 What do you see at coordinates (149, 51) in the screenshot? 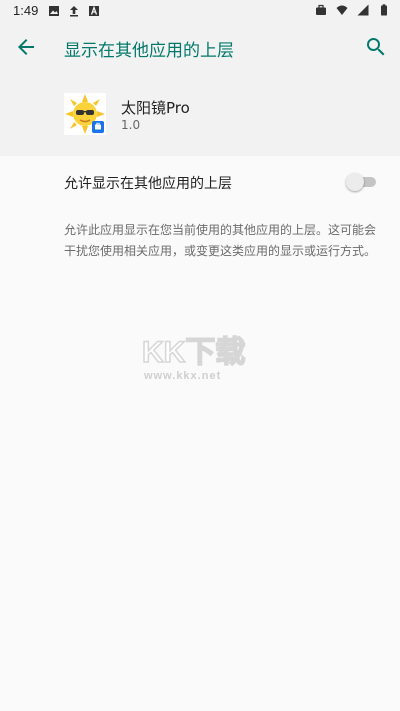
I see `page-title: 显示在其他应用的上层` at bounding box center [149, 51].